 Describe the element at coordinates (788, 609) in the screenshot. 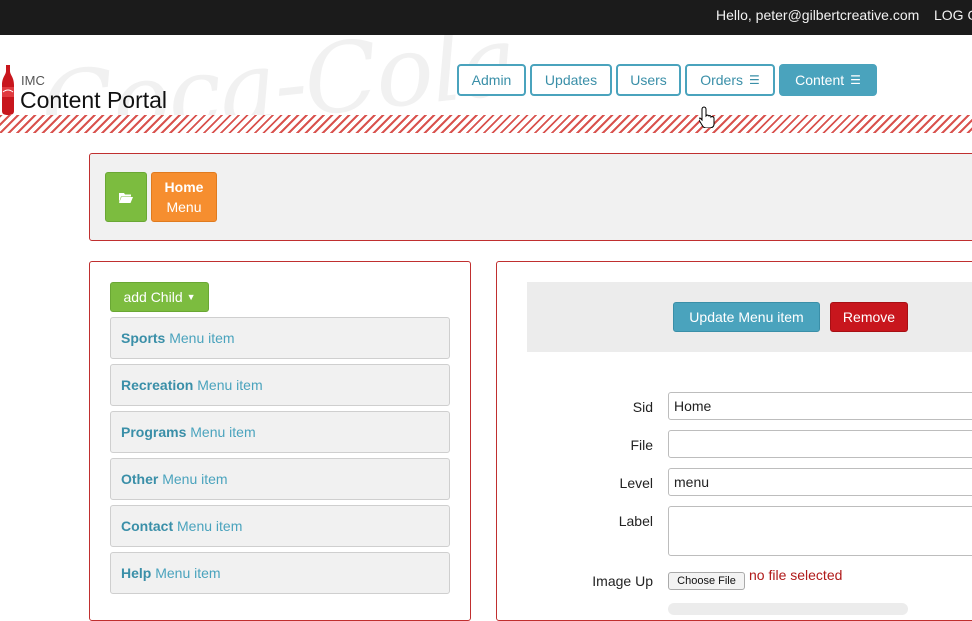

I see `progress-track` at that location.